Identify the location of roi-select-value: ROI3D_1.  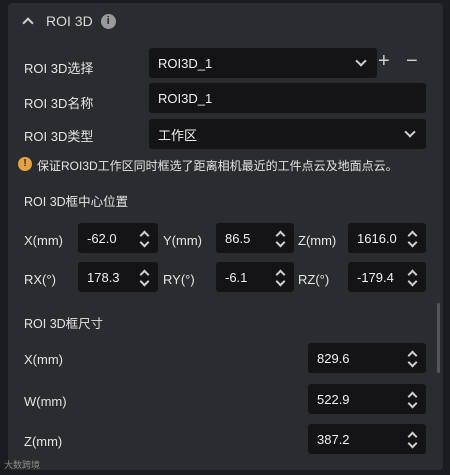
(185, 63).